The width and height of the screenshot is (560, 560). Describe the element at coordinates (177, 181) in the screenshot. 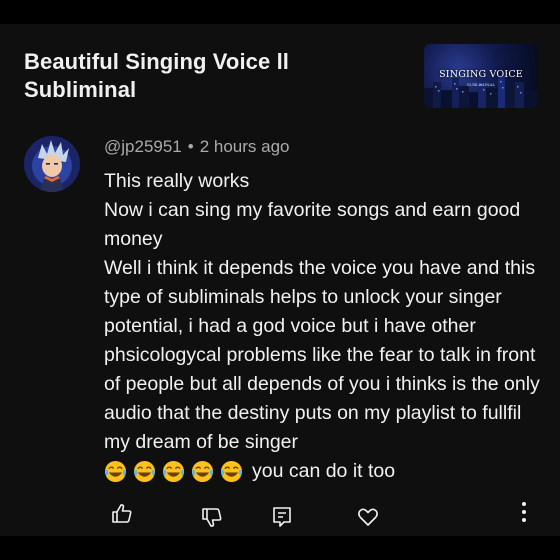

I see `comment-line: This really works` at that location.